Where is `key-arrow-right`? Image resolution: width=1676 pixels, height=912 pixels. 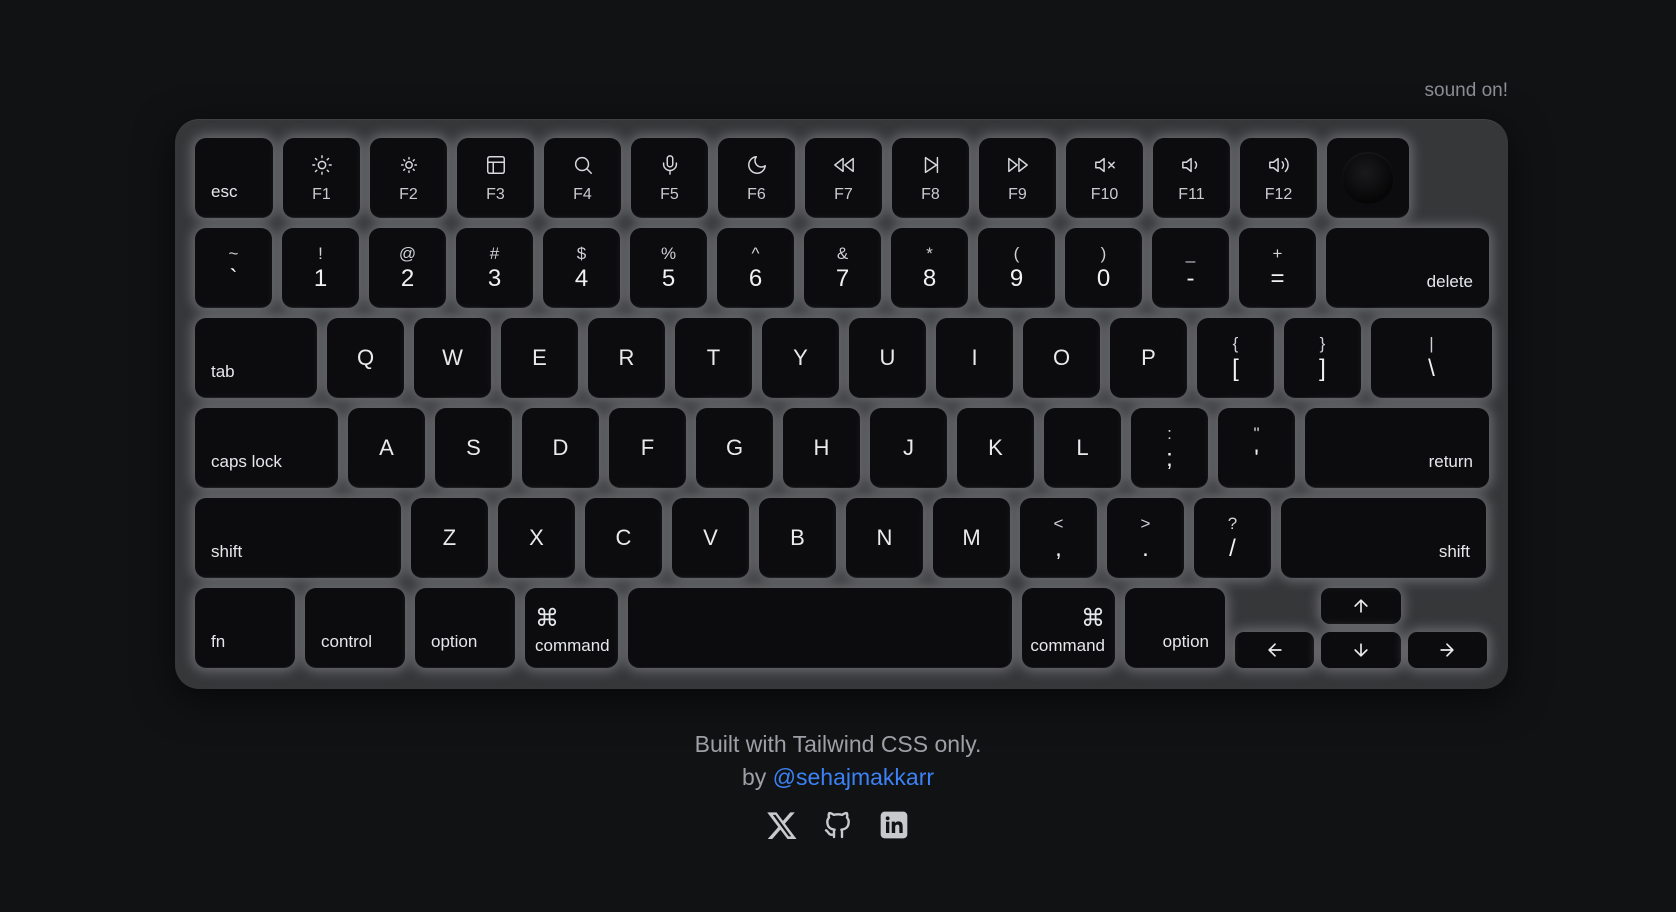
key-arrow-right is located at coordinates (1447, 650).